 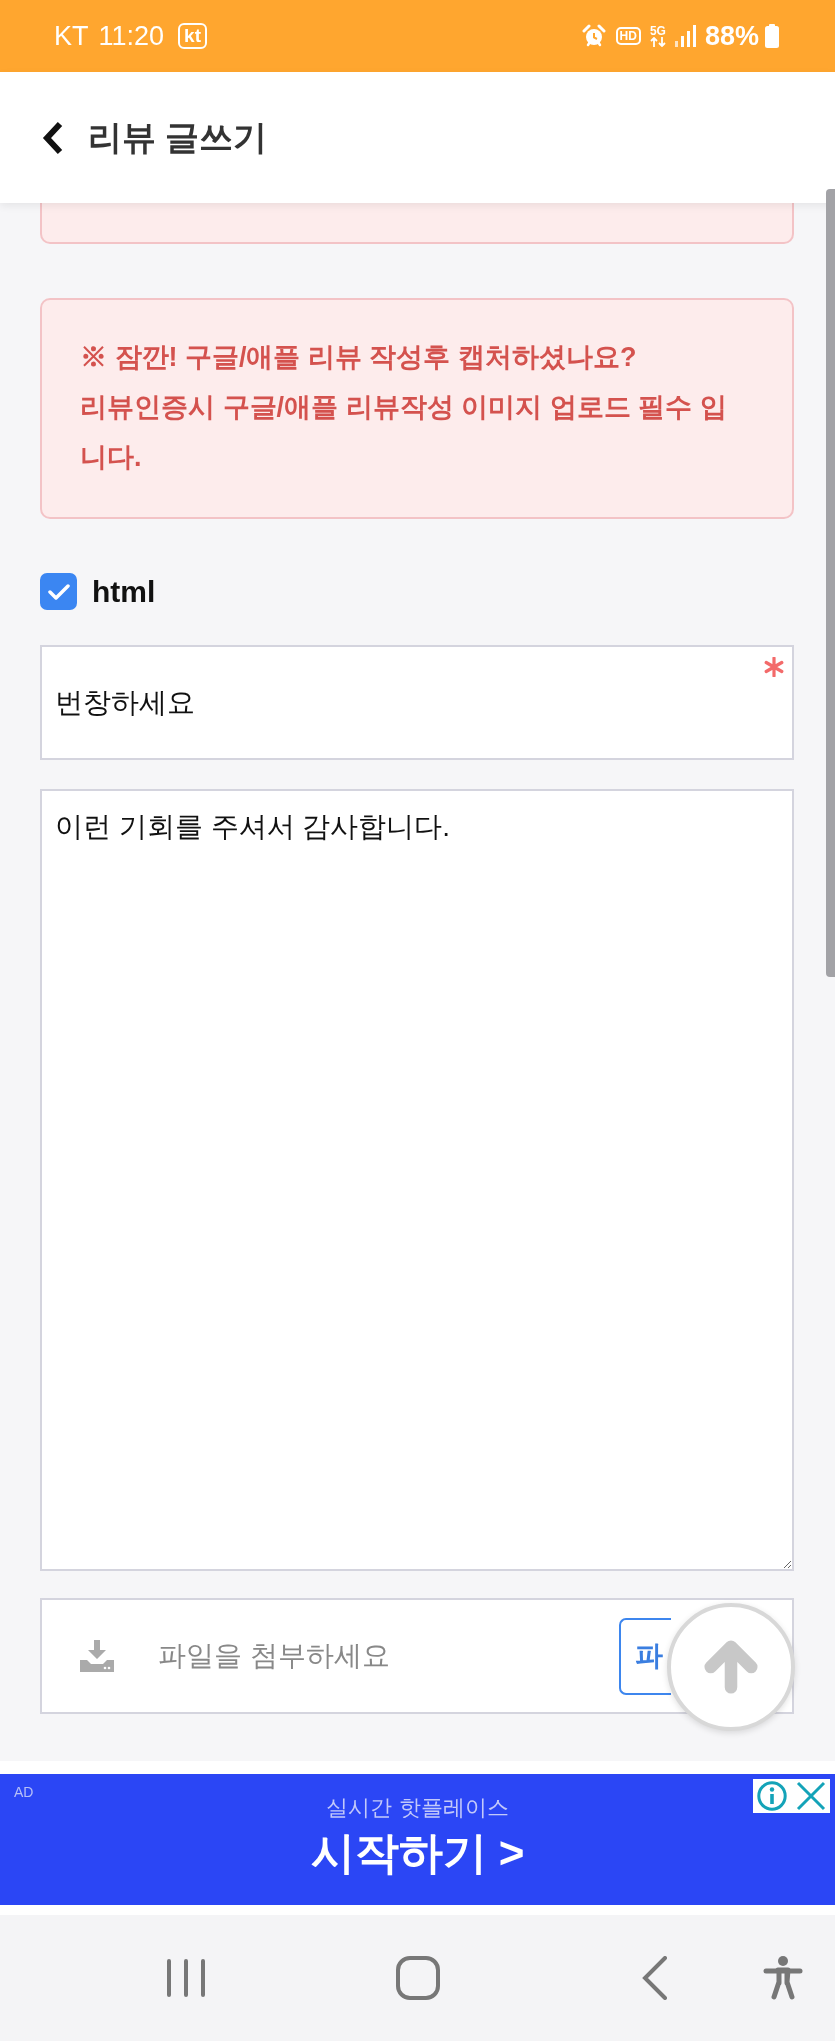 I want to click on alarm-clock-icon, so click(x=593, y=36).